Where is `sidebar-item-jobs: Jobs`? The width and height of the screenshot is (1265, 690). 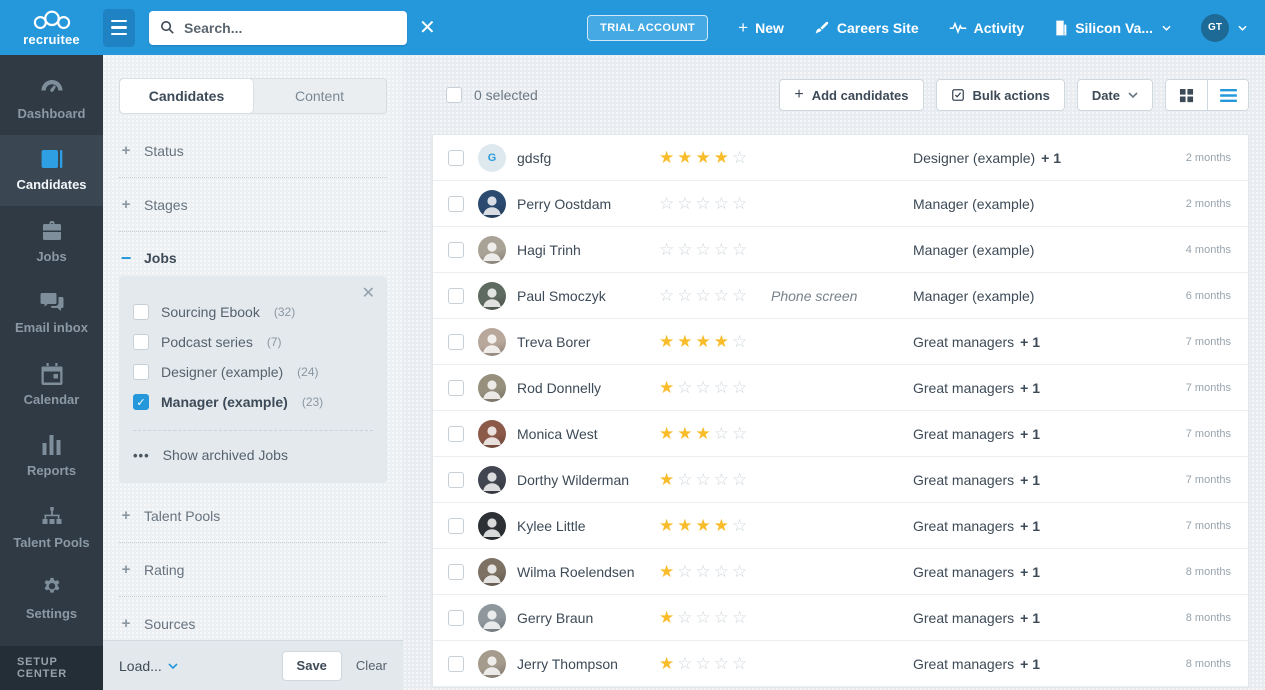 sidebar-item-jobs: Jobs is located at coordinates (51, 242).